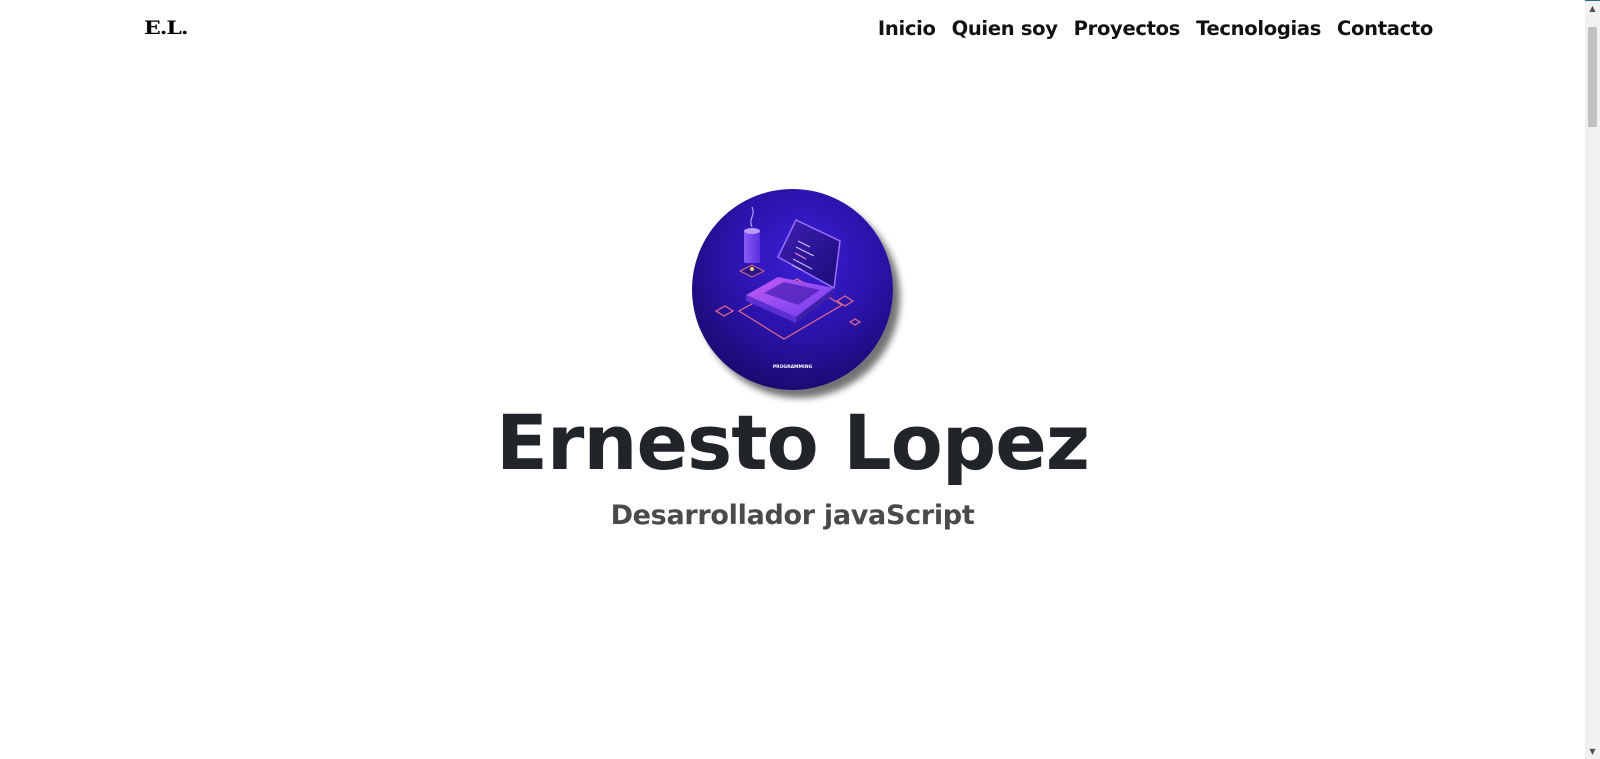 The width and height of the screenshot is (1600, 759). Describe the element at coordinates (1592, 380) in the screenshot. I see `vertical-scrollbar: ▲ ▼` at that location.